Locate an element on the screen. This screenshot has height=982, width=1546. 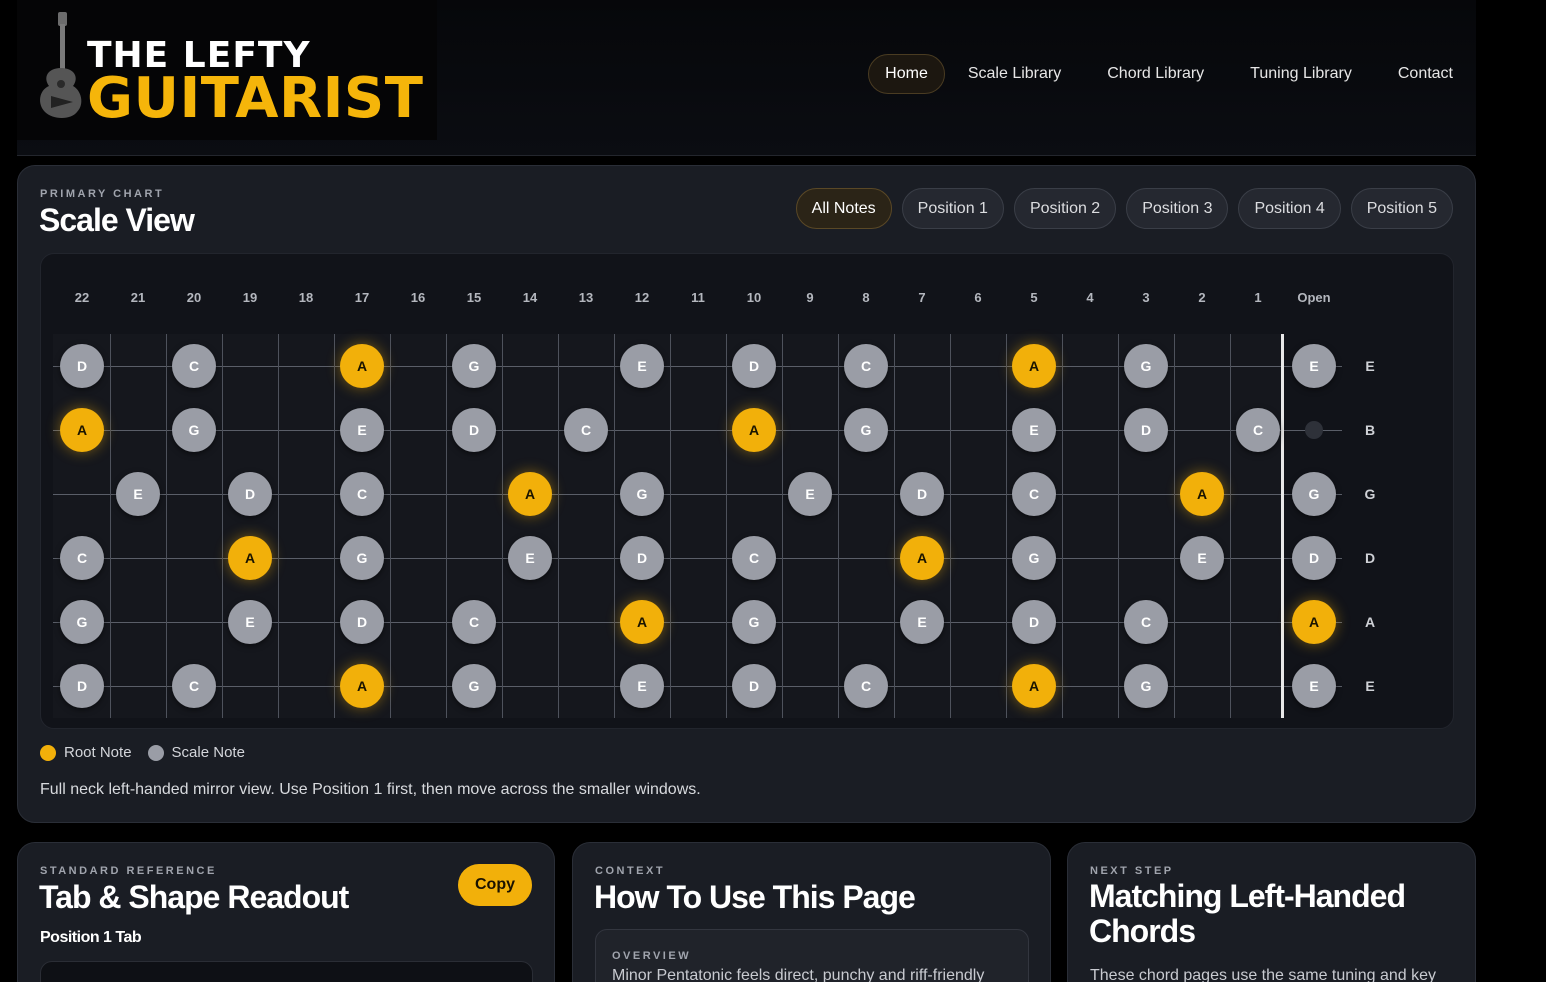
nav-item-home: Home is located at coordinates (906, 74).